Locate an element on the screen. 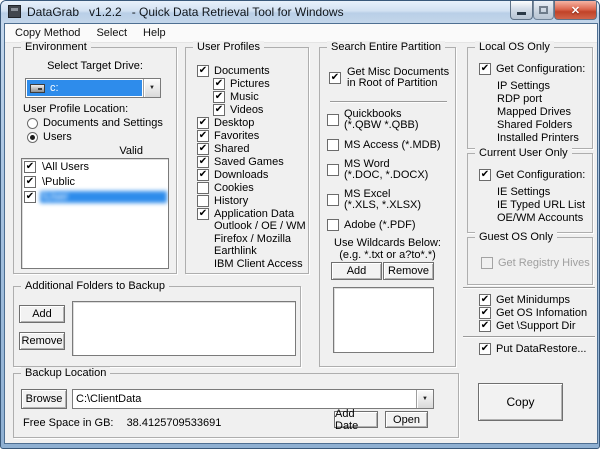 The height and width of the screenshot is (449, 600). target-drive-dropdown-button: ▼ is located at coordinates (151, 88).